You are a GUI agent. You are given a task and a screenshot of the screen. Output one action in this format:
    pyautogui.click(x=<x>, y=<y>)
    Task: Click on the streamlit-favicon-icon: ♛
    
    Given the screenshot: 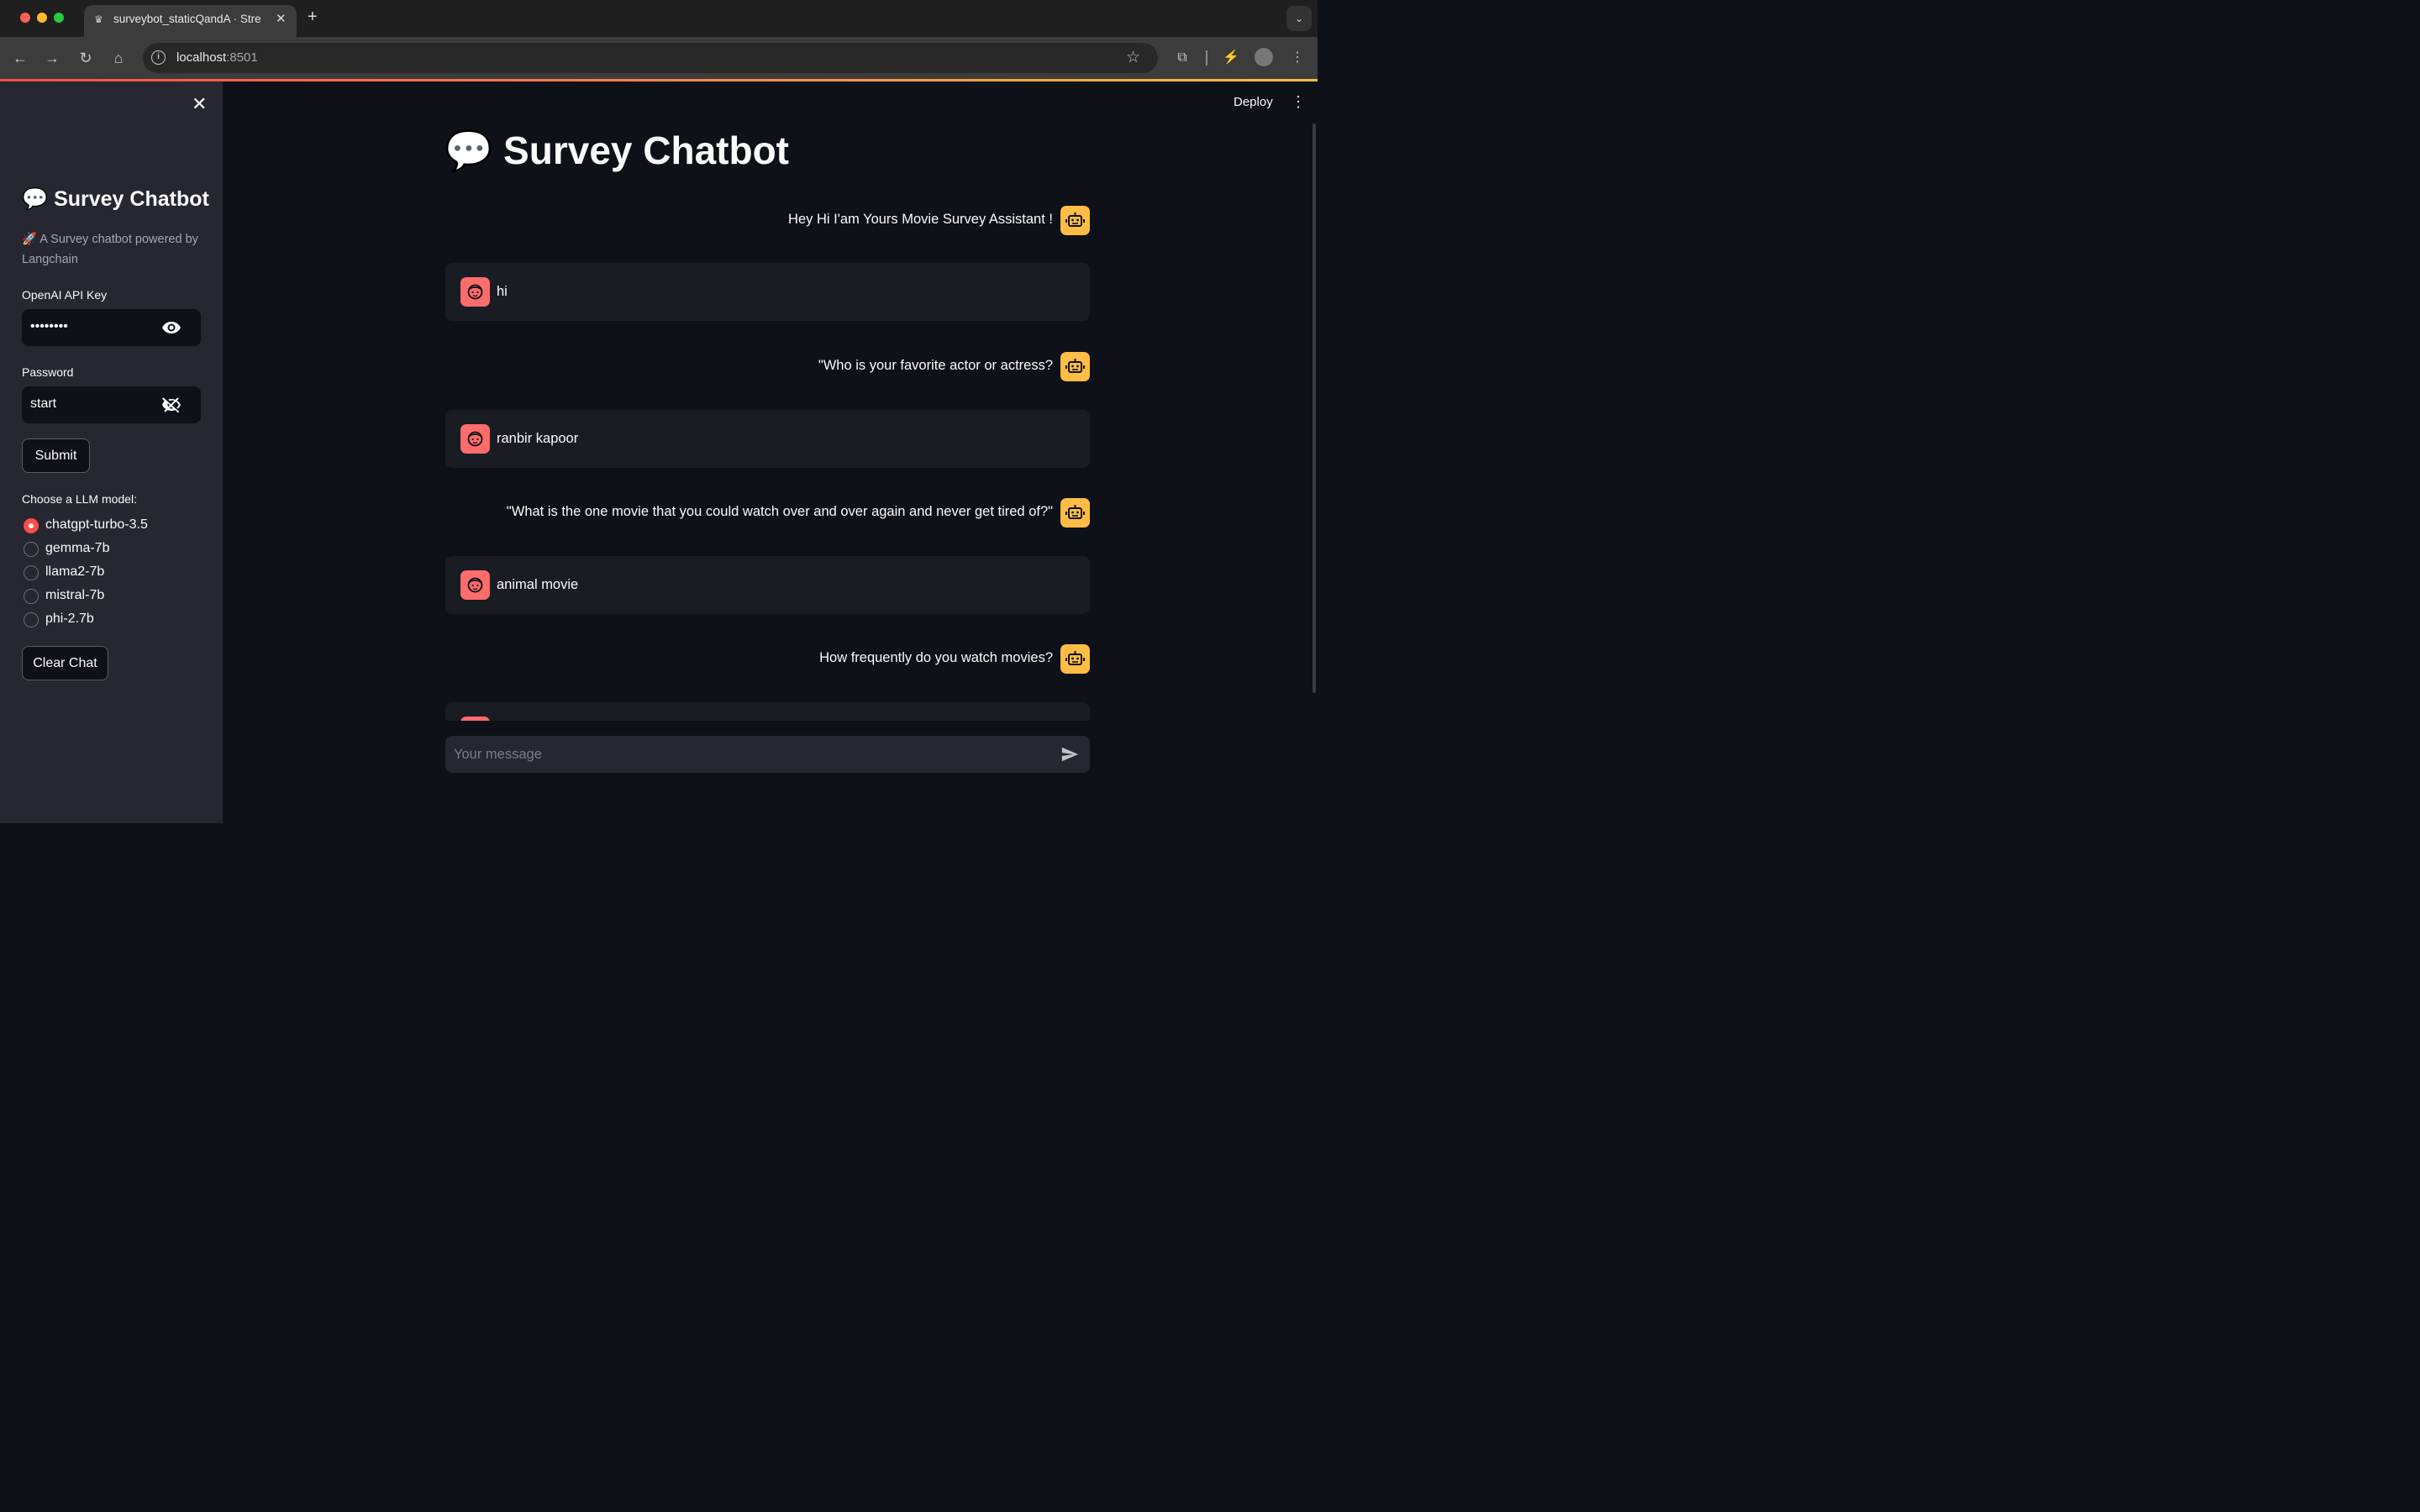 What is the action you would take?
    pyautogui.click(x=98, y=19)
    